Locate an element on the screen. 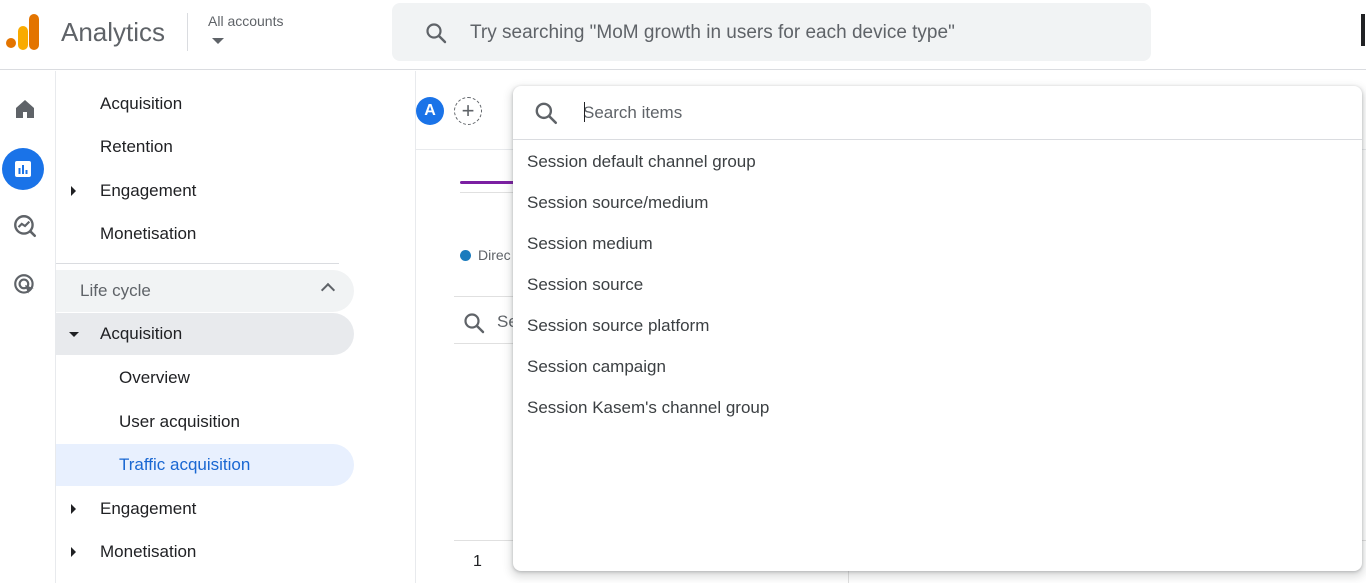 This screenshot has height=583, width=1366. home-icon is located at coordinates (25, 109).